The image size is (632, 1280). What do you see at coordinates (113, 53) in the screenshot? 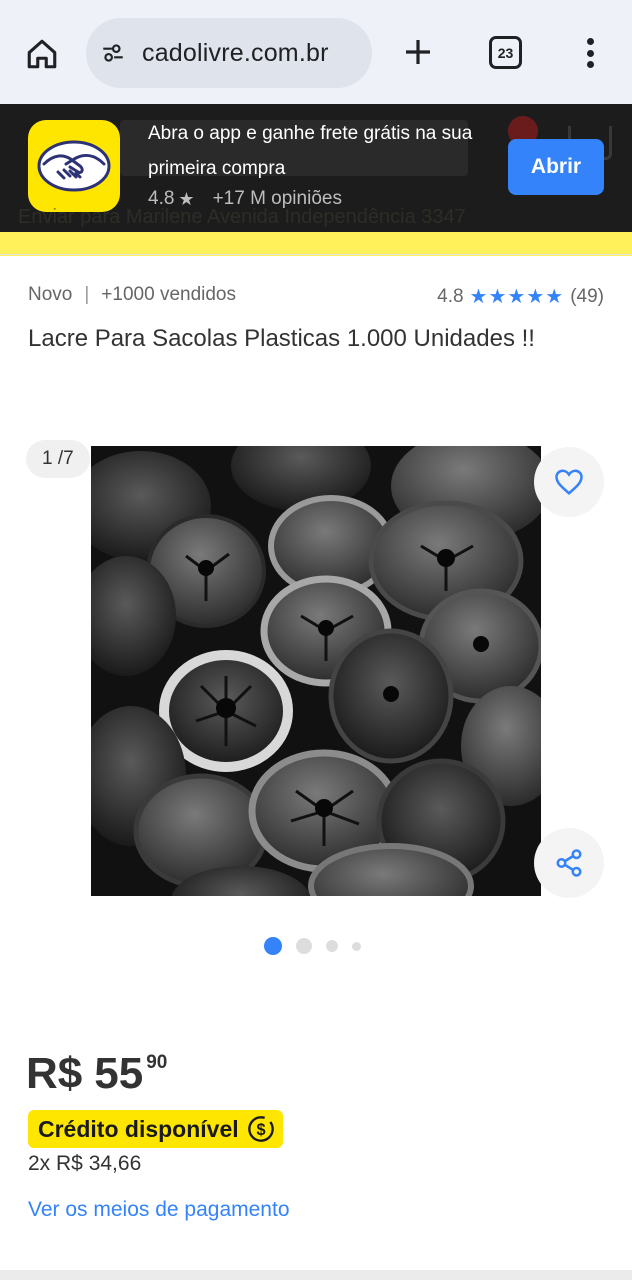
I see `site-settings-icon` at bounding box center [113, 53].